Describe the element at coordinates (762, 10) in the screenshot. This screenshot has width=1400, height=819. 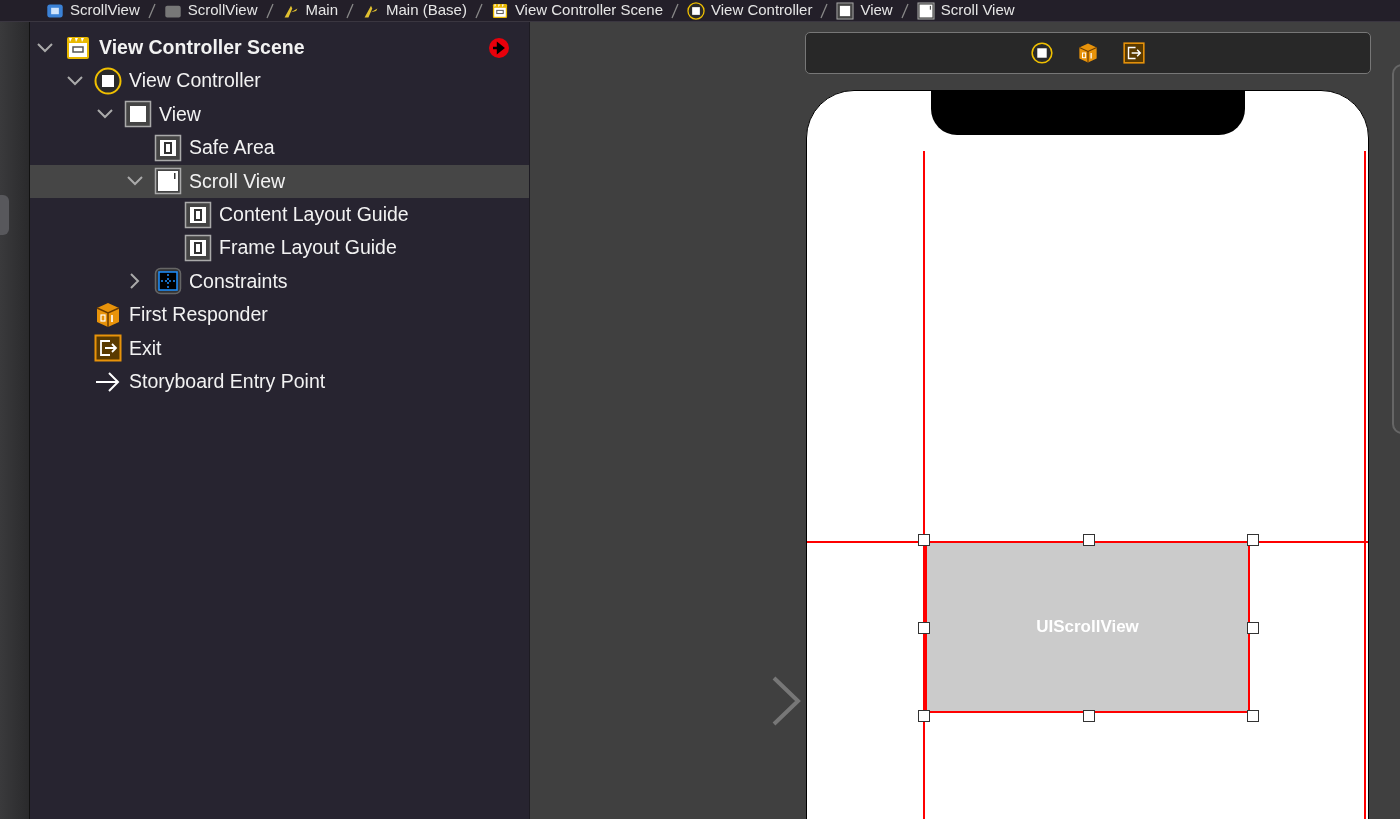
I see `breadcrumb-item: View Controller` at that location.